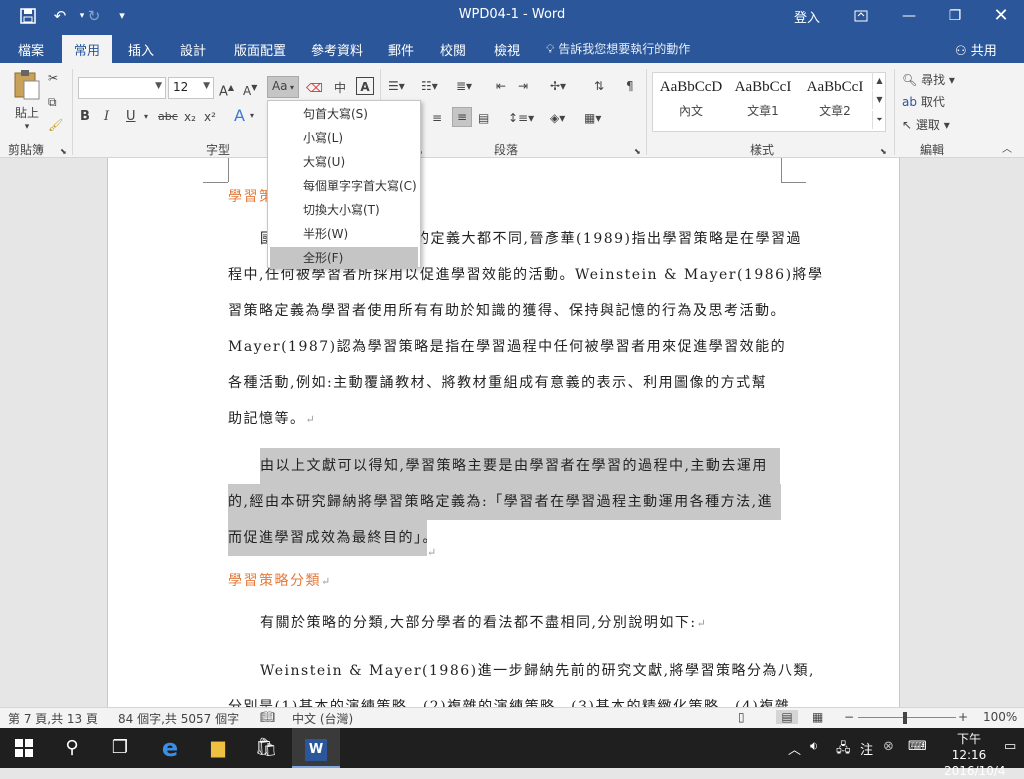 Image resolution: width=1024 pixels, height=779 pixels. Describe the element at coordinates (741, 717) in the screenshot. I see `read-mode-icon: ▯` at that location.